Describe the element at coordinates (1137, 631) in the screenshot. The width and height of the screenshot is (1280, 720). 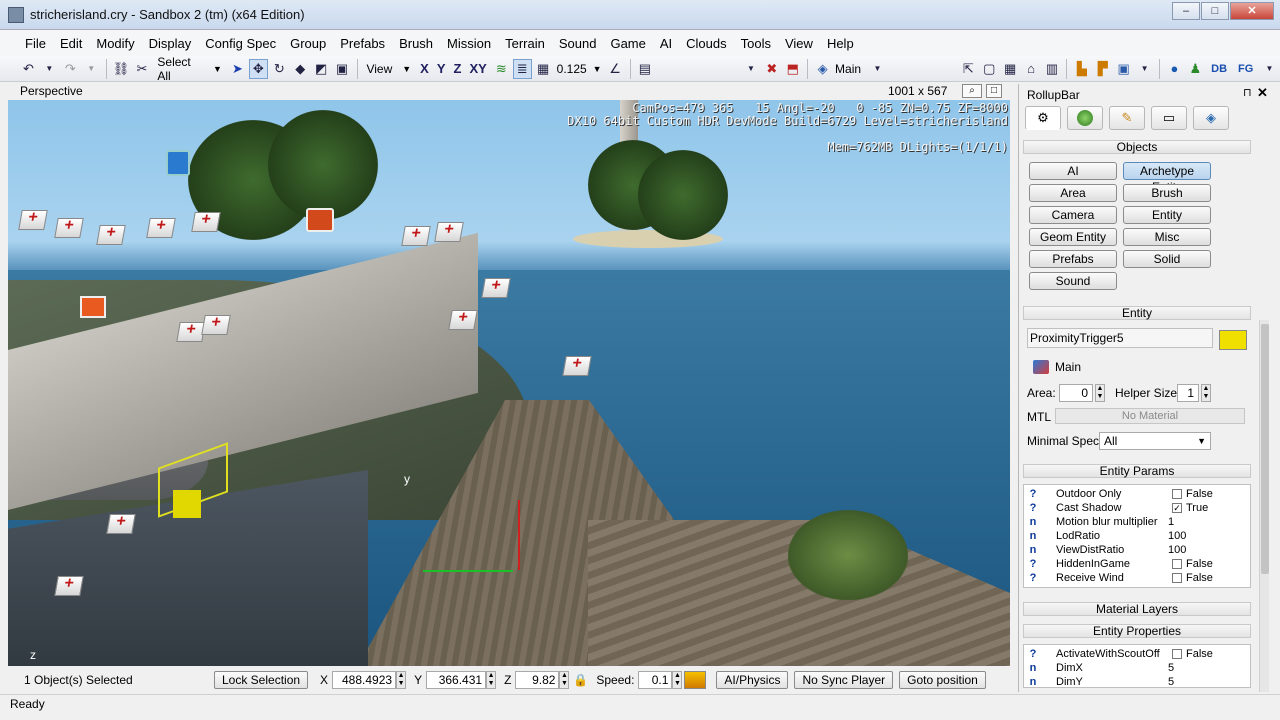
I see `entity-properties-section-header: Entity Properties` at that location.